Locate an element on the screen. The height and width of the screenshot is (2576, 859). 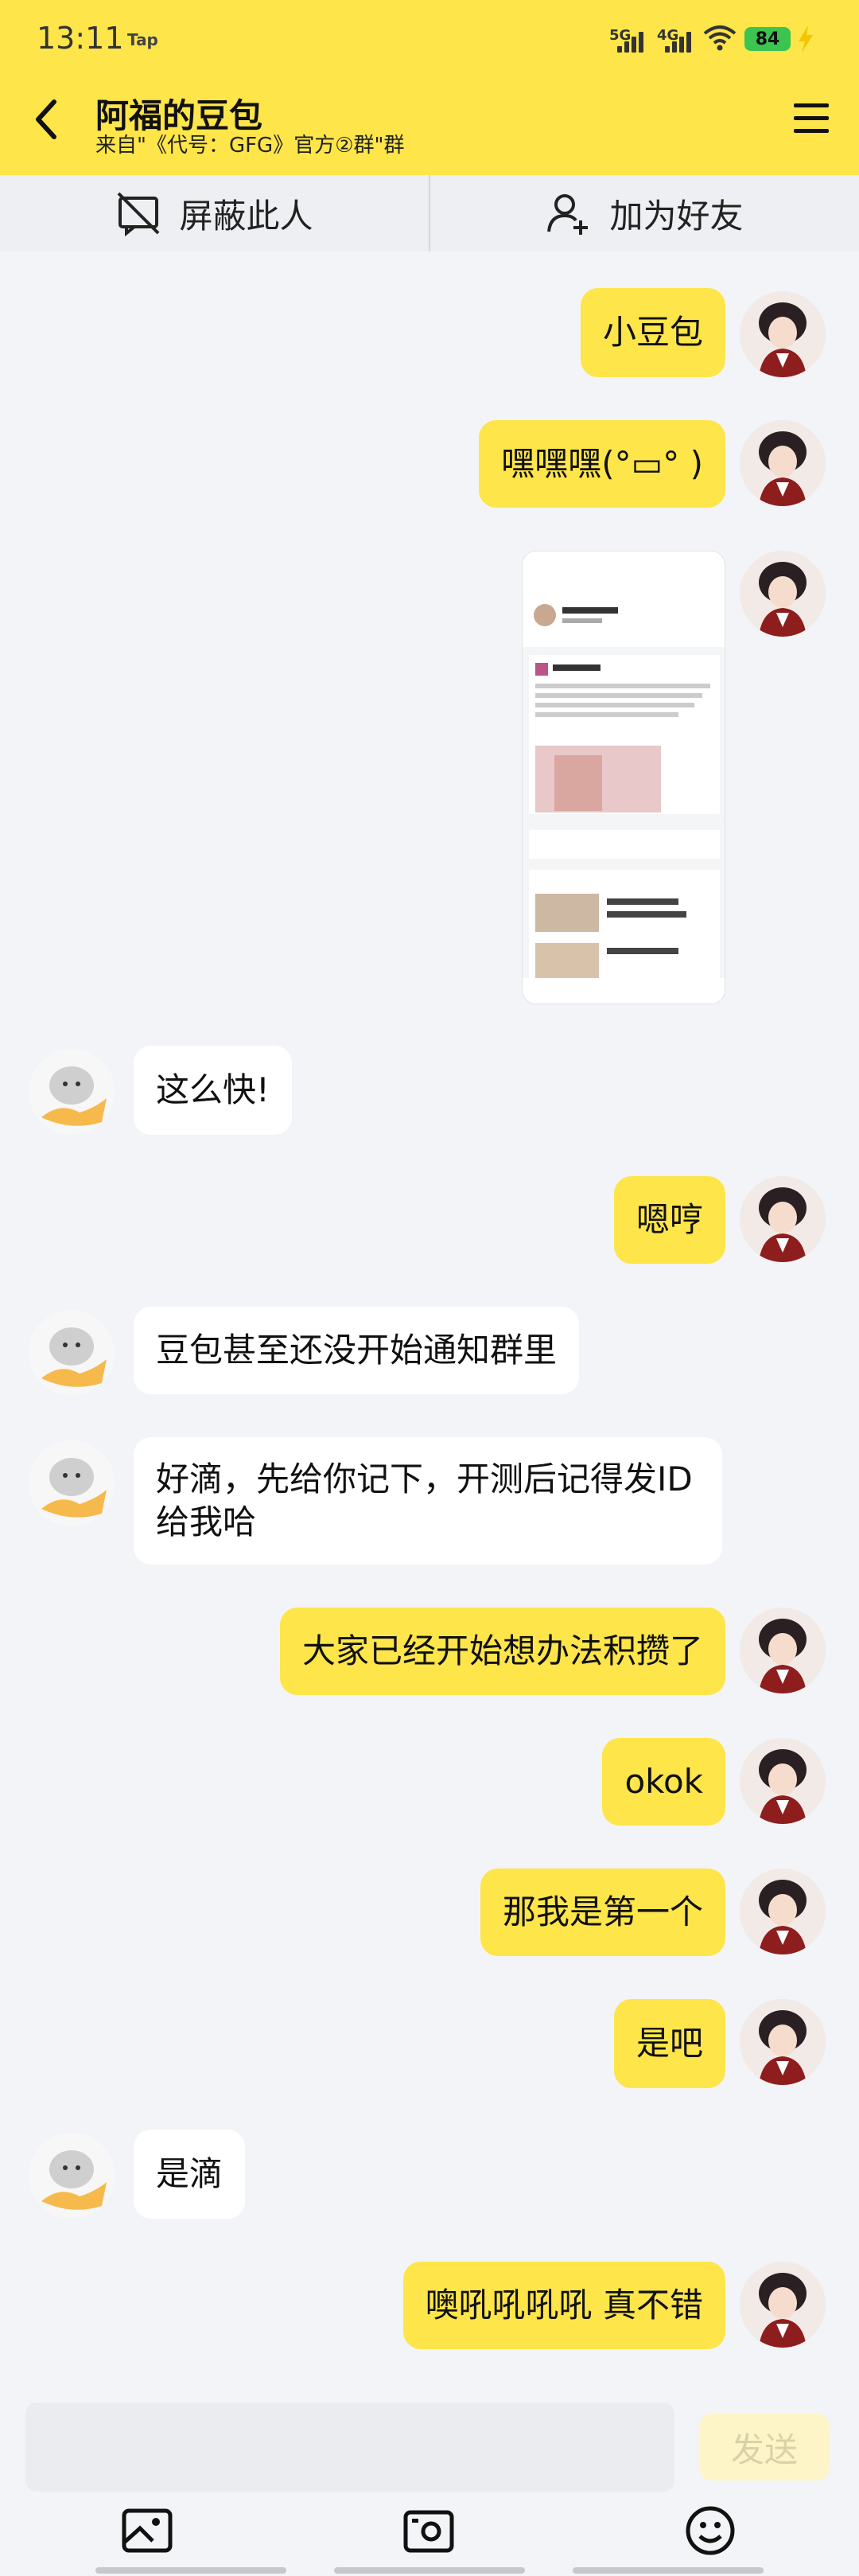
status-time: 13:11 is located at coordinates (80, 38).